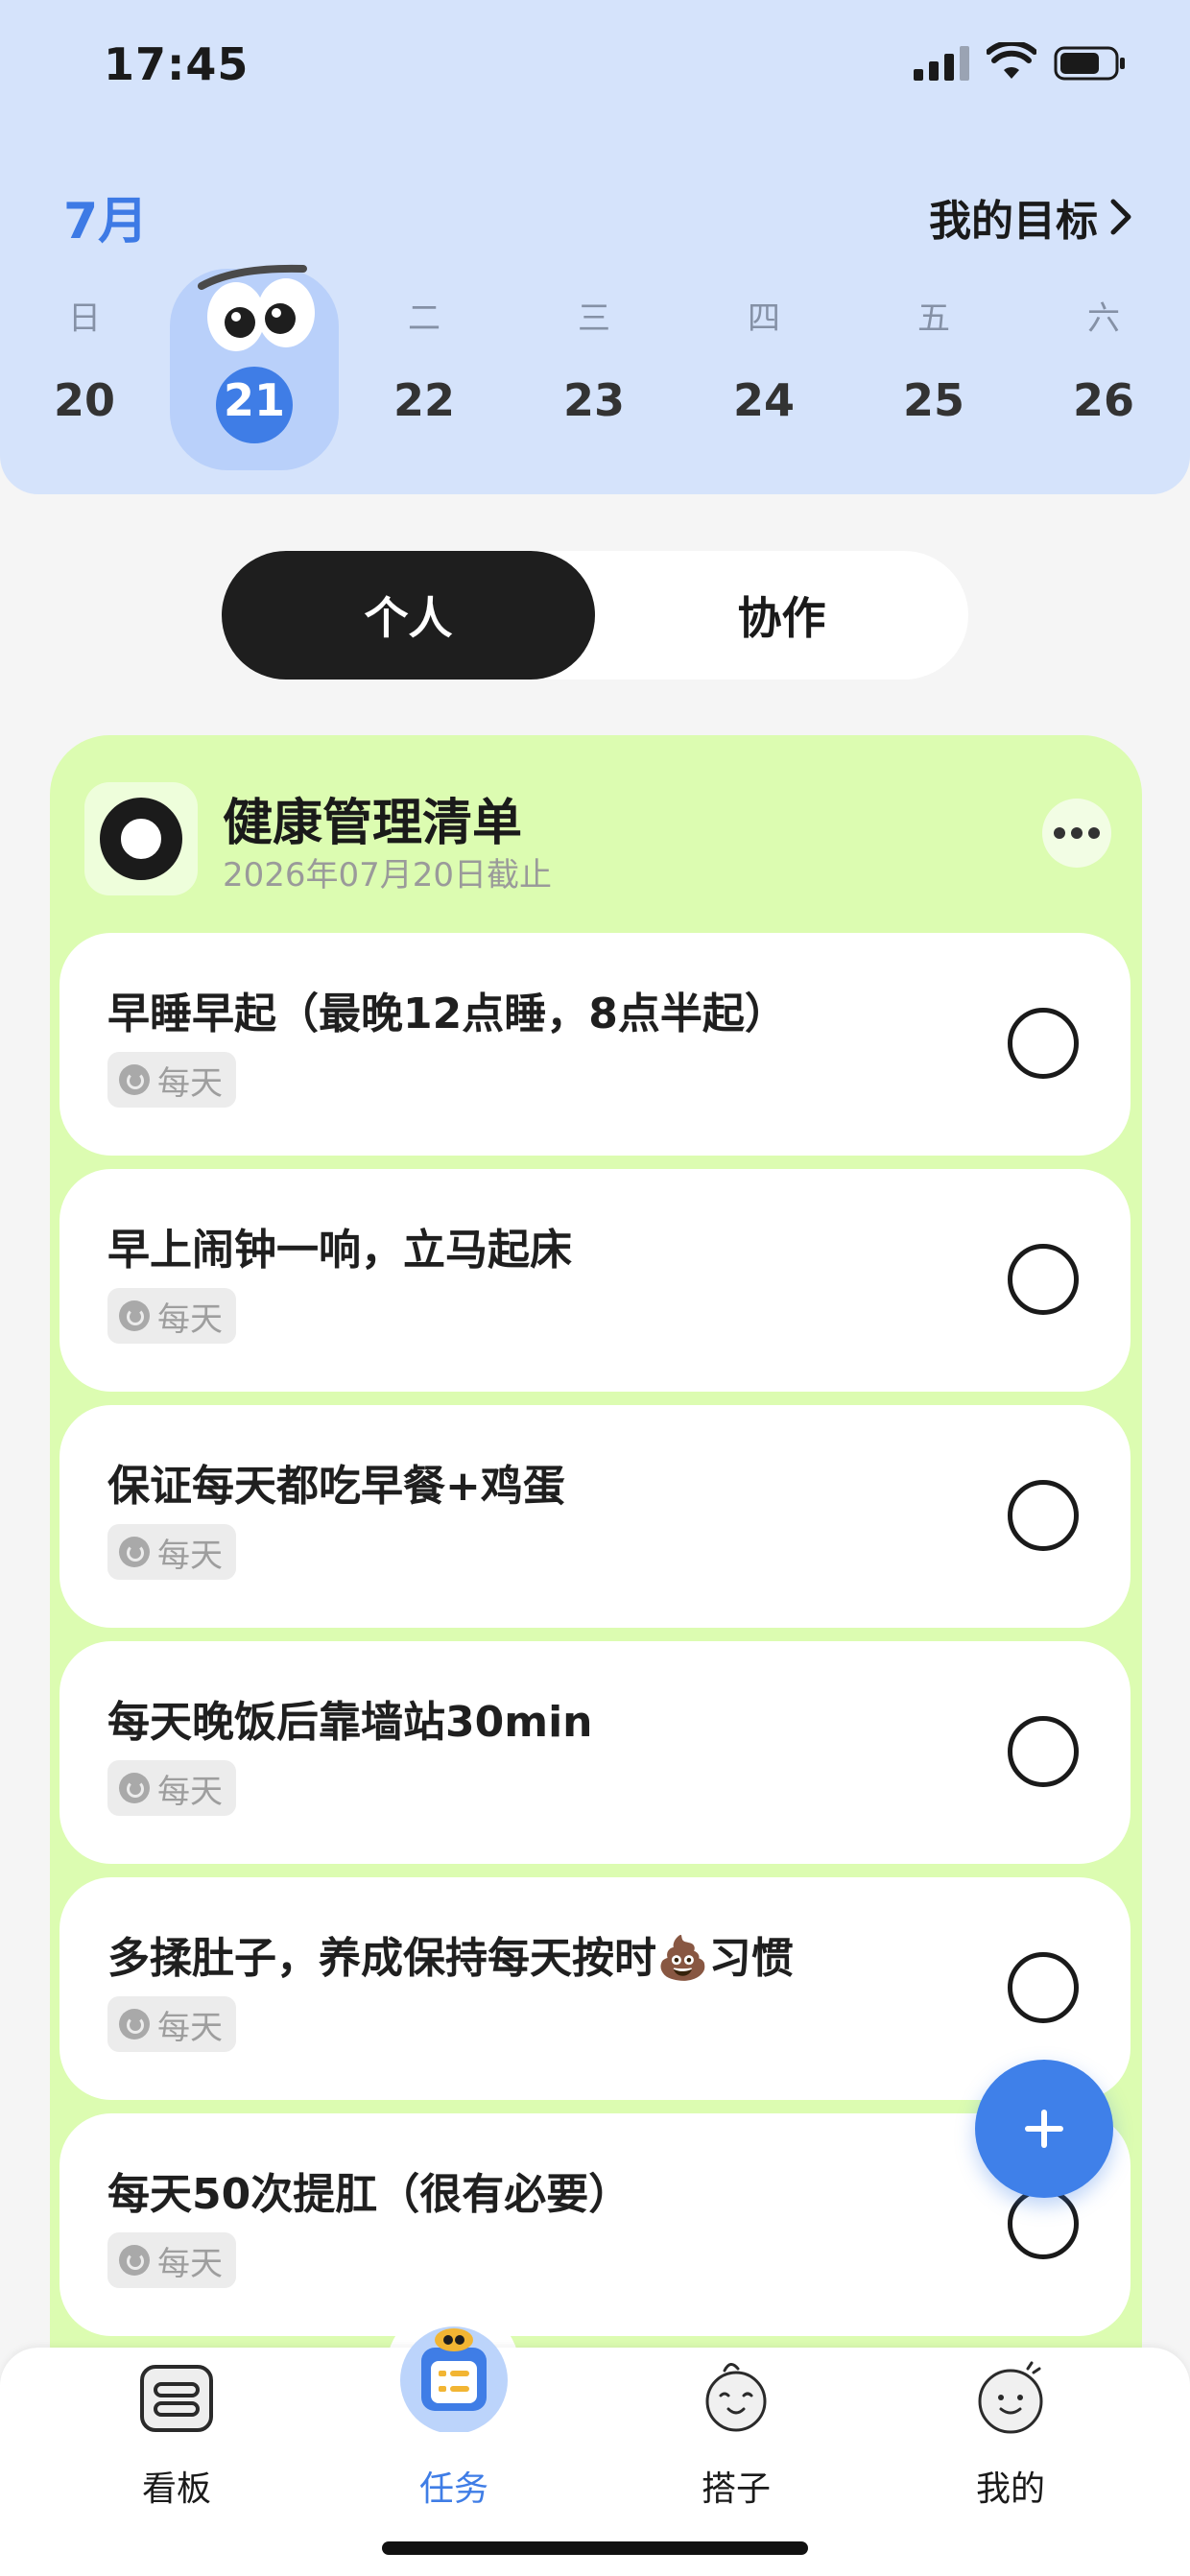 Image resolution: width=1190 pixels, height=2576 pixels. What do you see at coordinates (933, 400) in the screenshot?
I see `date-number: 25` at bounding box center [933, 400].